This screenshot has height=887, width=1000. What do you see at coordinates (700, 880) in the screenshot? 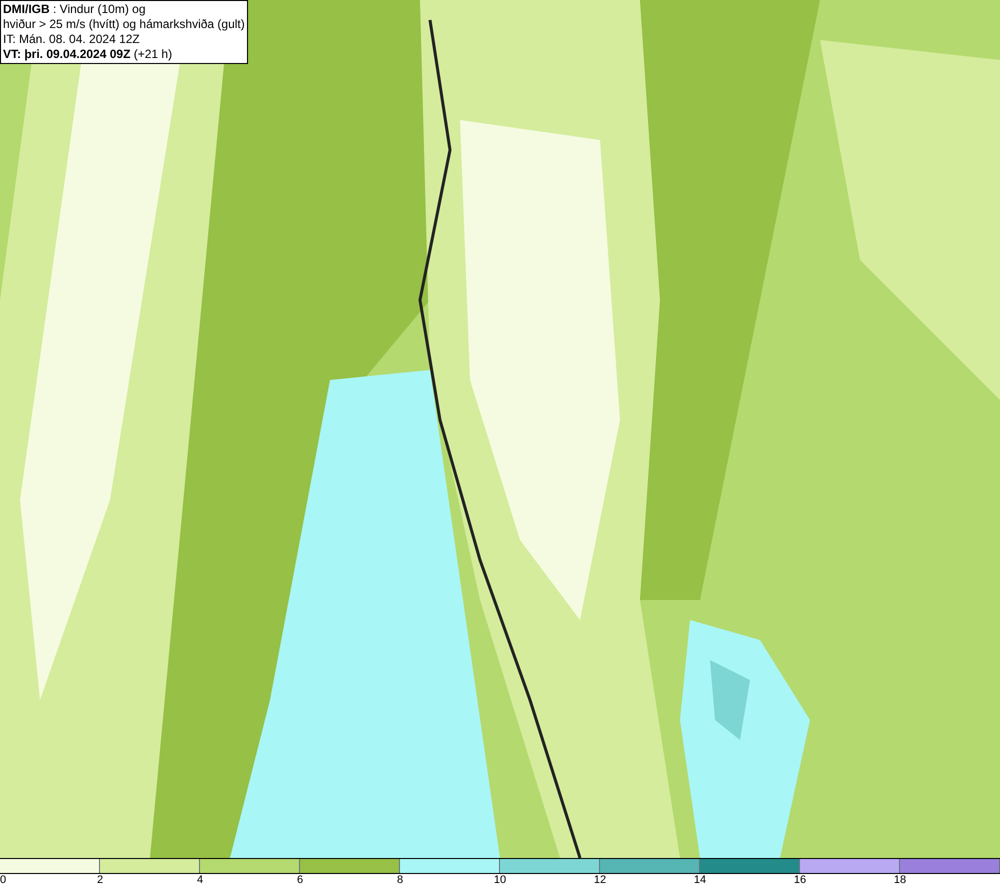
I see `scale-label: 14` at bounding box center [700, 880].